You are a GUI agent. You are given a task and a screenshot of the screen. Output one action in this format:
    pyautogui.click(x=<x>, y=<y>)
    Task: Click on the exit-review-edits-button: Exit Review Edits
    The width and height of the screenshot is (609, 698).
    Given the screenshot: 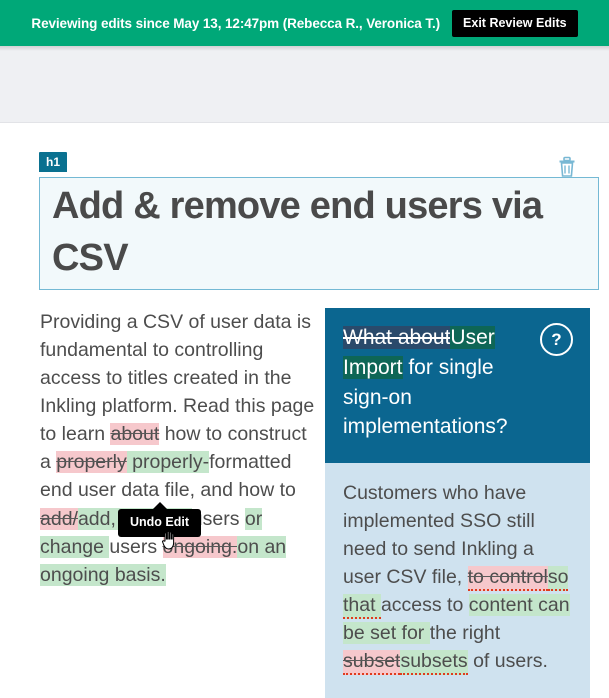 What is the action you would take?
    pyautogui.click(x=515, y=23)
    